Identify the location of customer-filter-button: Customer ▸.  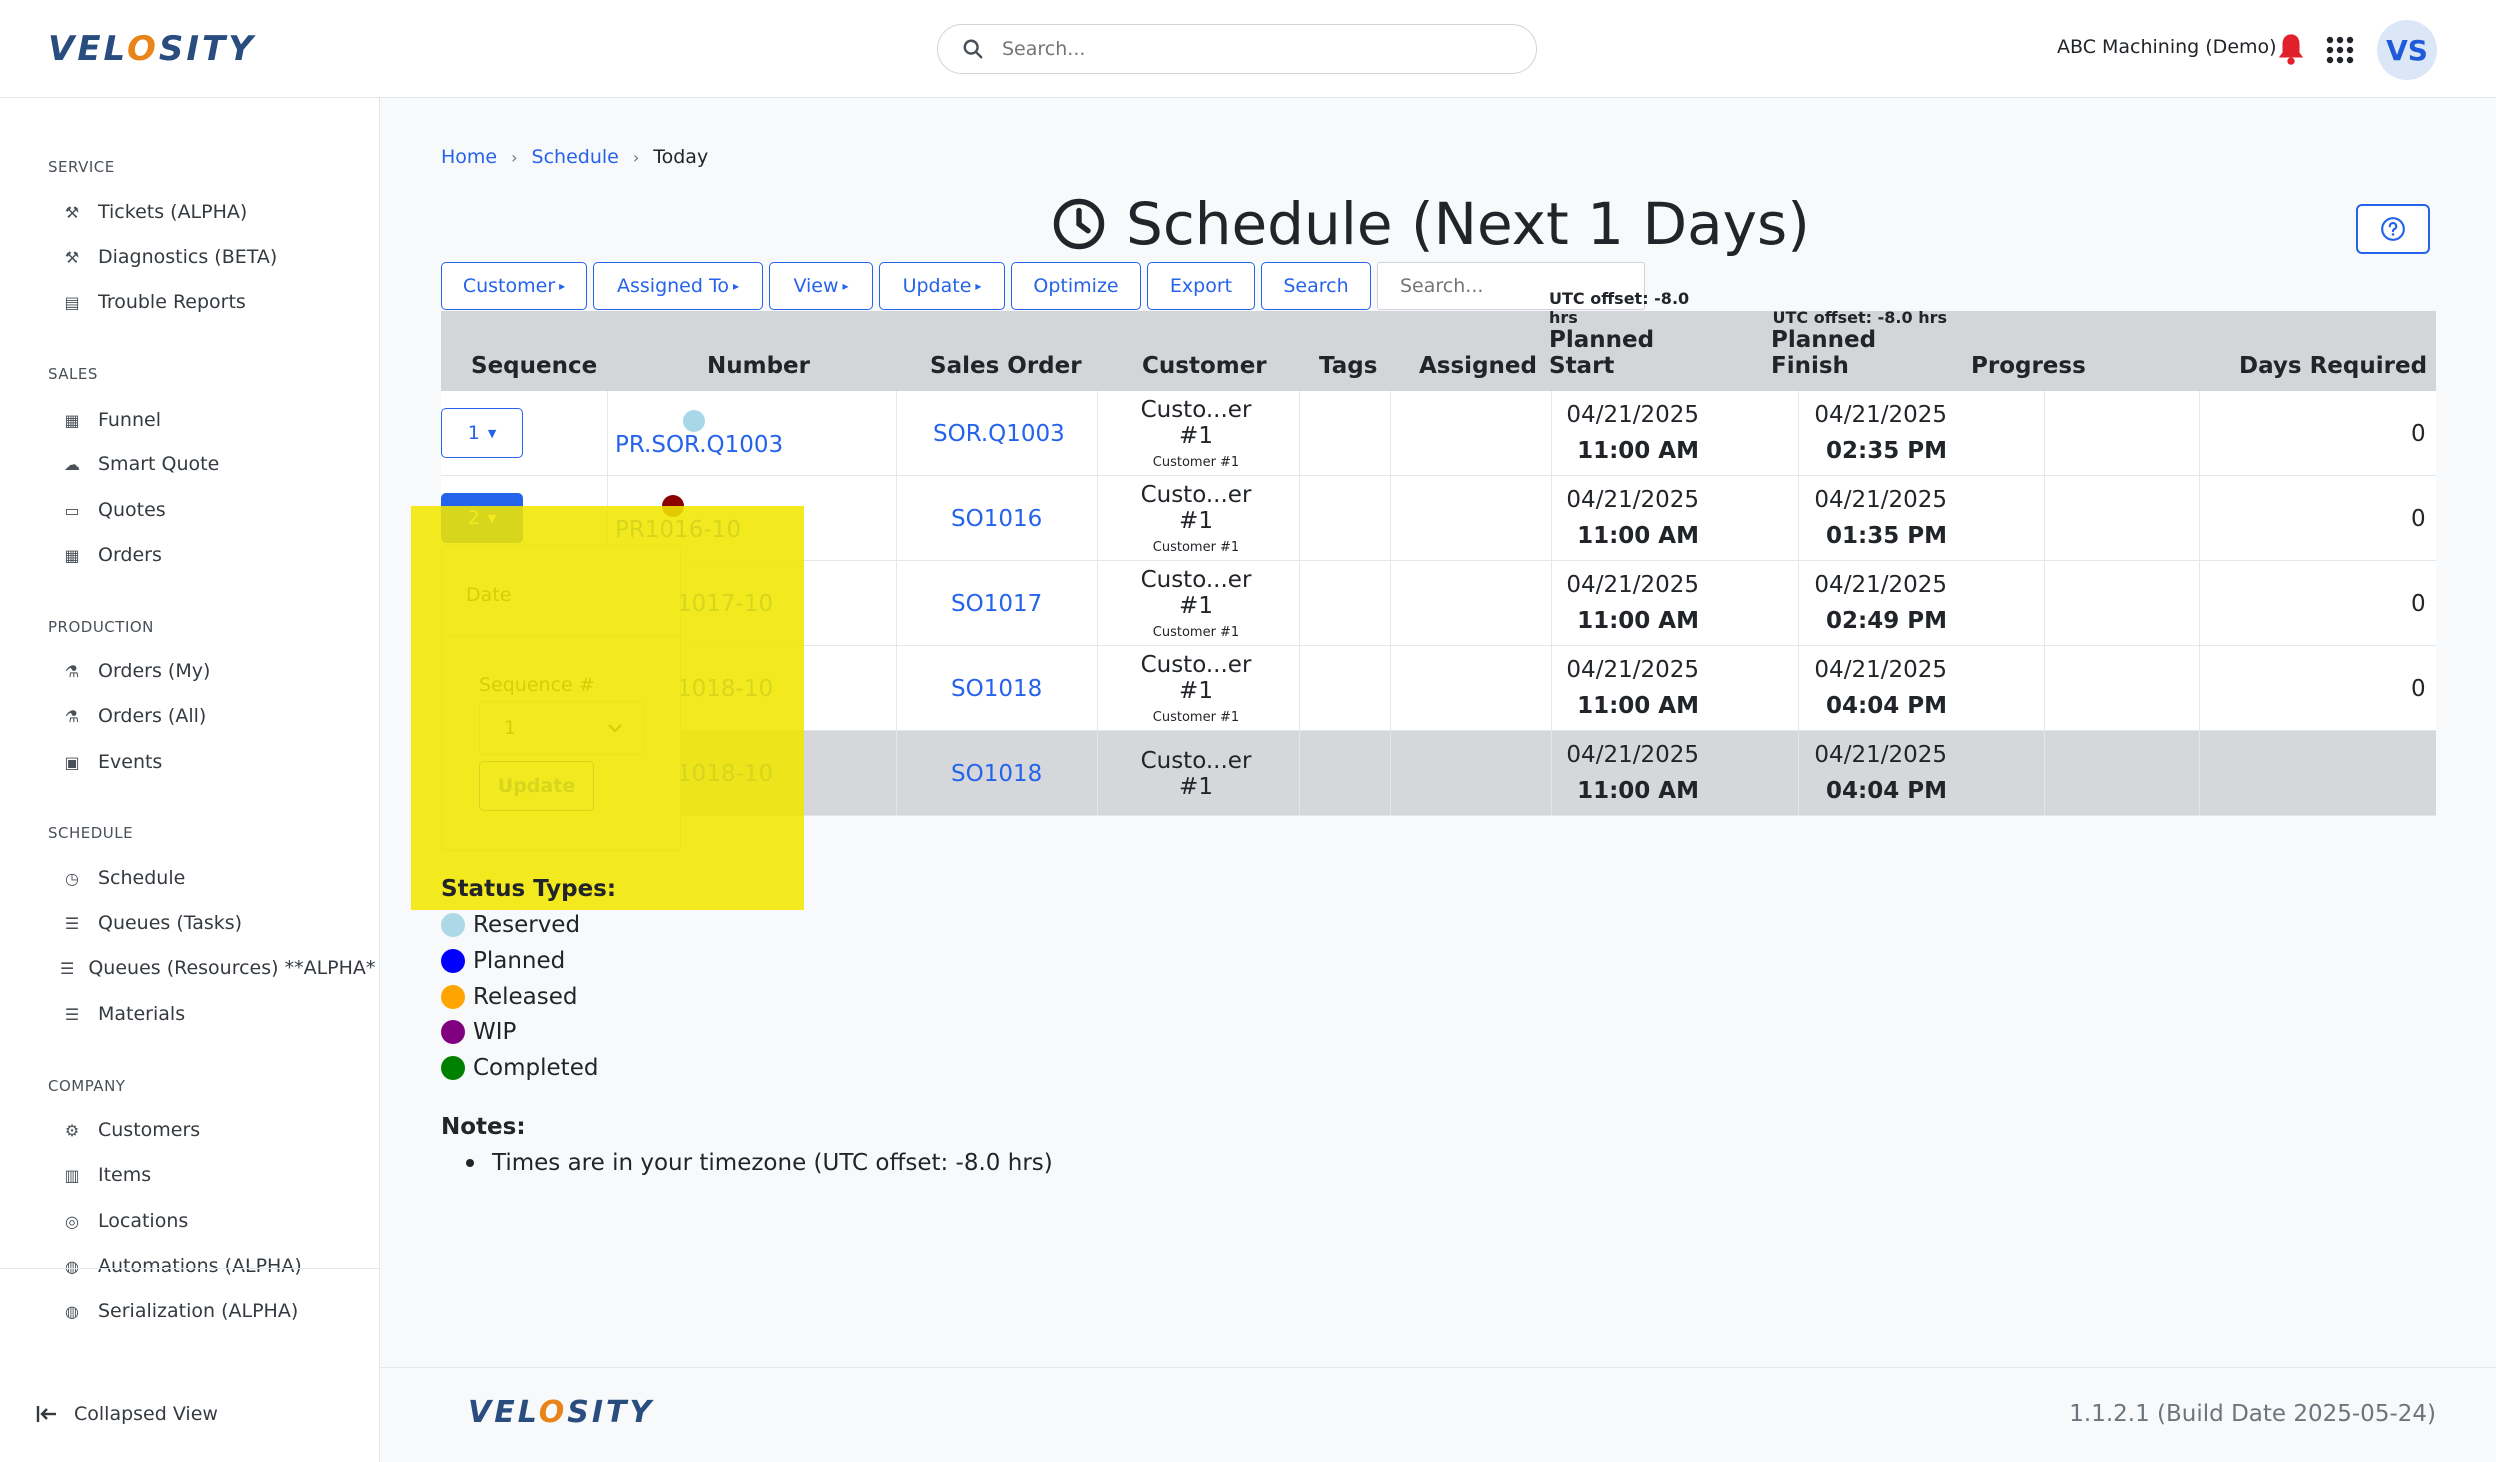
(514, 286).